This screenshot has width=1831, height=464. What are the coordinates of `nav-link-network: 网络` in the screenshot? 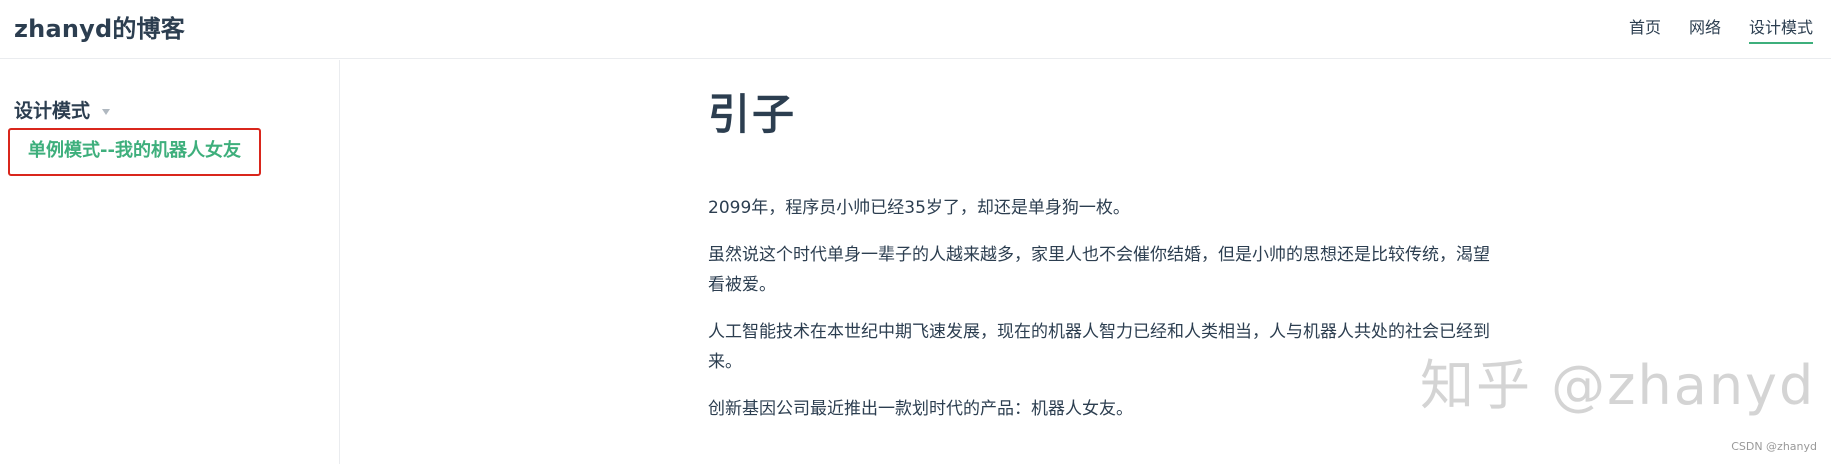 It's located at (1705, 30).